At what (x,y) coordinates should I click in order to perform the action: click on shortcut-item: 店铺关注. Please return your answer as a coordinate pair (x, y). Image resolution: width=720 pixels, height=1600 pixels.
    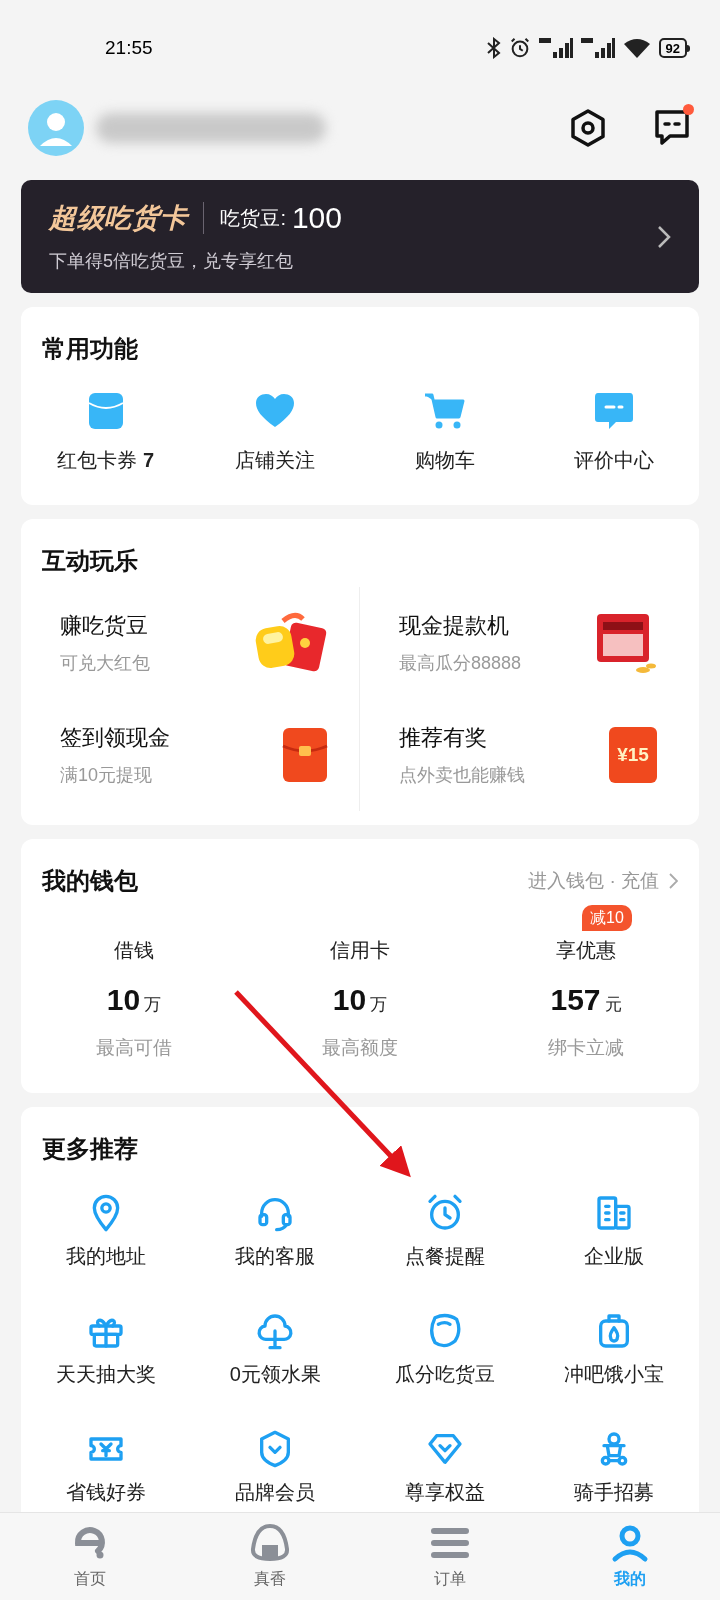
    Looking at the image, I should click on (275, 460).